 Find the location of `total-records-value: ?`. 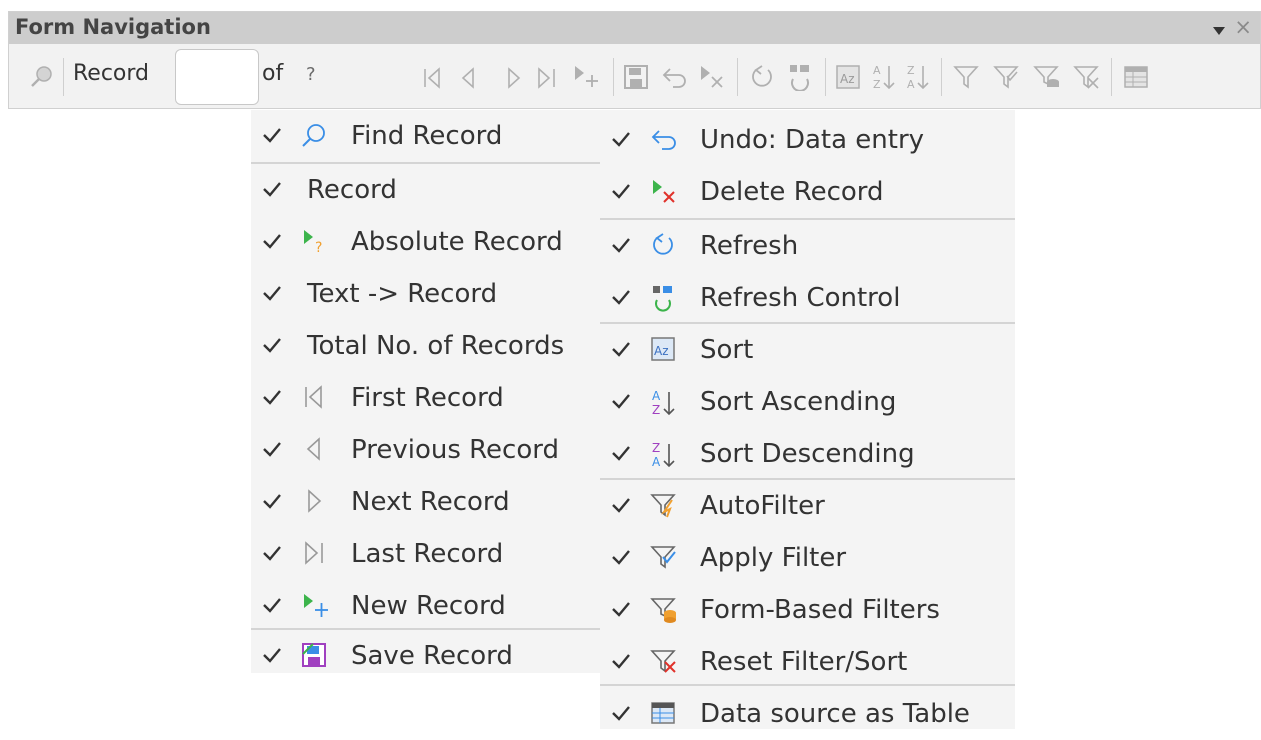

total-records-value: ? is located at coordinates (311, 74).